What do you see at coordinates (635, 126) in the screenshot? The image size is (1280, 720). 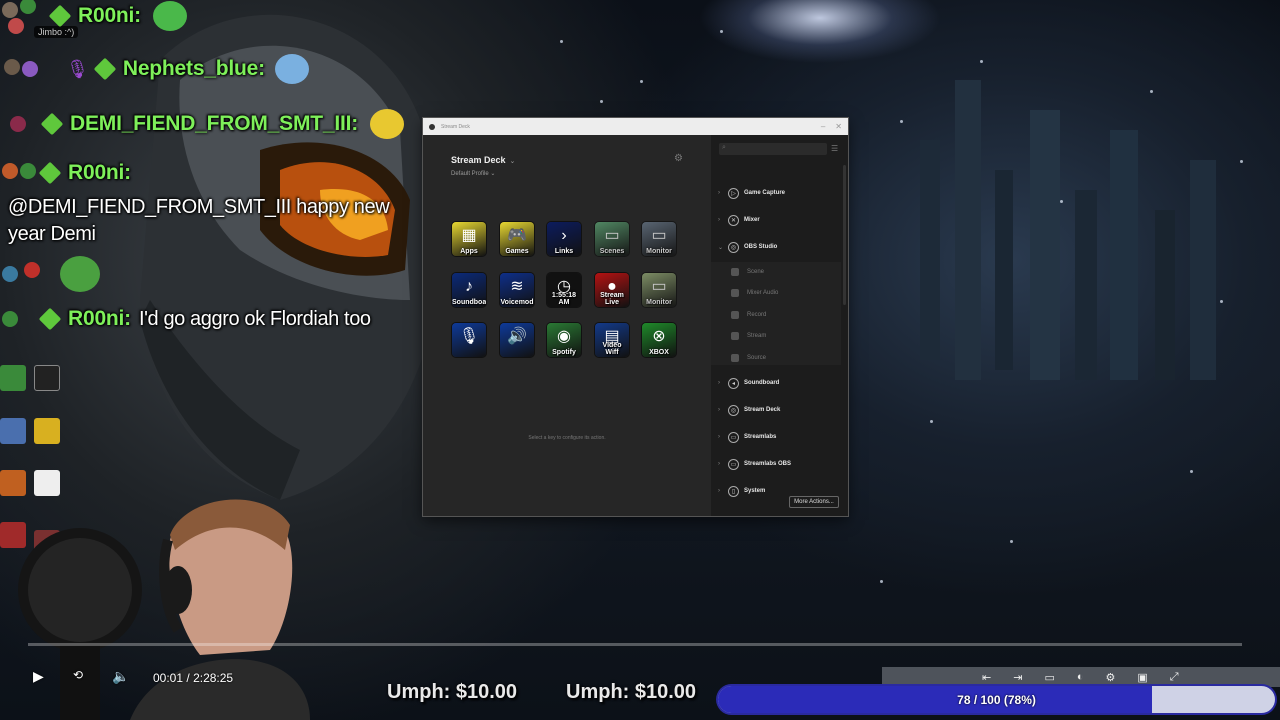 I see `window-titlebar: Stream Deck – ✕` at bounding box center [635, 126].